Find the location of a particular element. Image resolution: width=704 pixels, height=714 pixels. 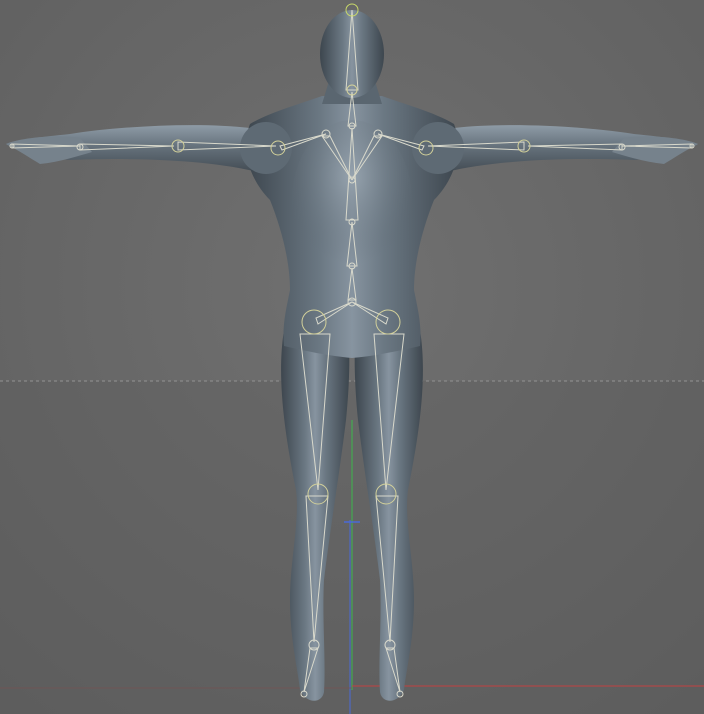

torso-highlight is located at coordinates (352, 200).